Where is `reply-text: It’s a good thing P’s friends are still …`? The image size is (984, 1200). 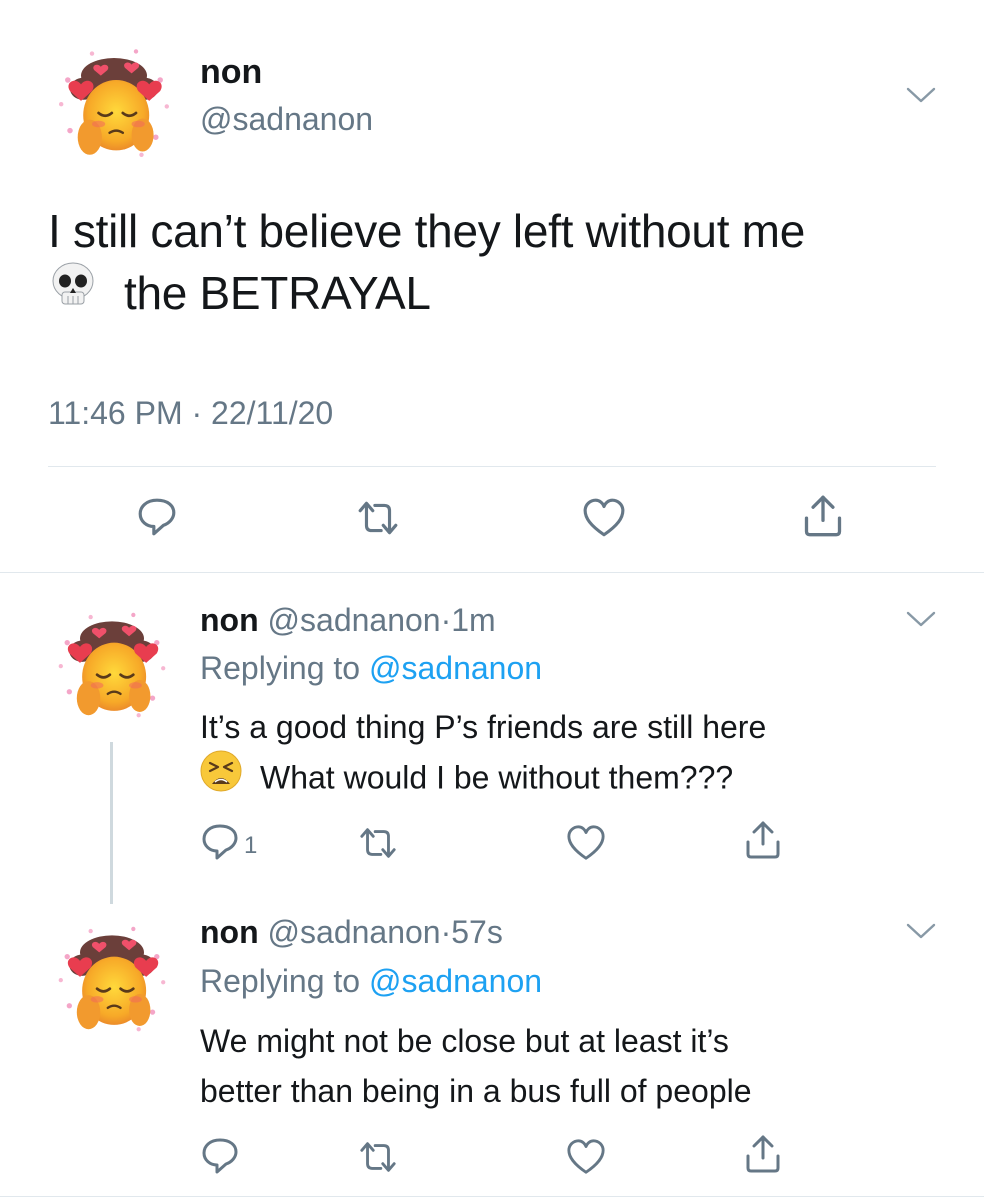
reply-text: It’s a good thing P’s friends are still … is located at coordinates (580, 755).